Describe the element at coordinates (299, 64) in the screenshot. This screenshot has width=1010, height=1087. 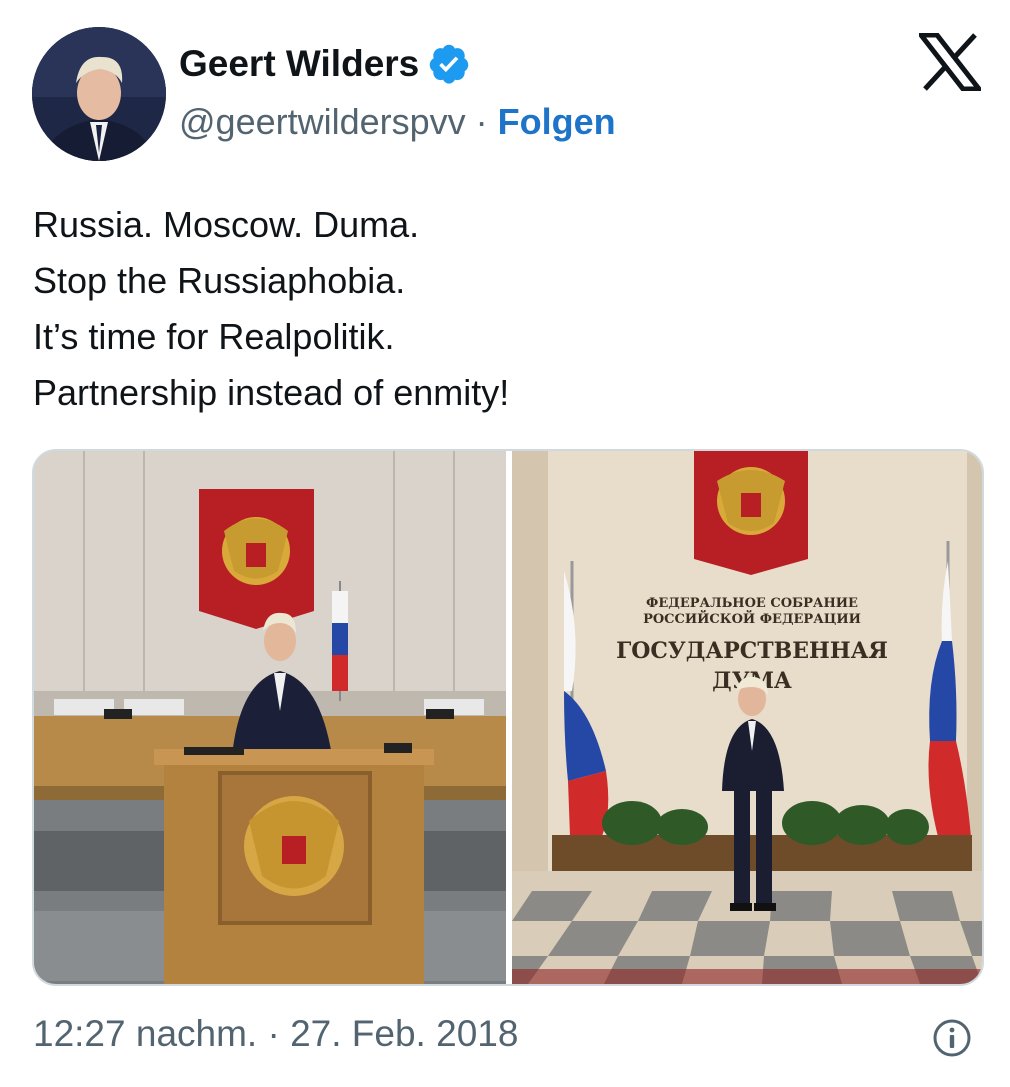
I see `author-name: Geert Wilders` at that location.